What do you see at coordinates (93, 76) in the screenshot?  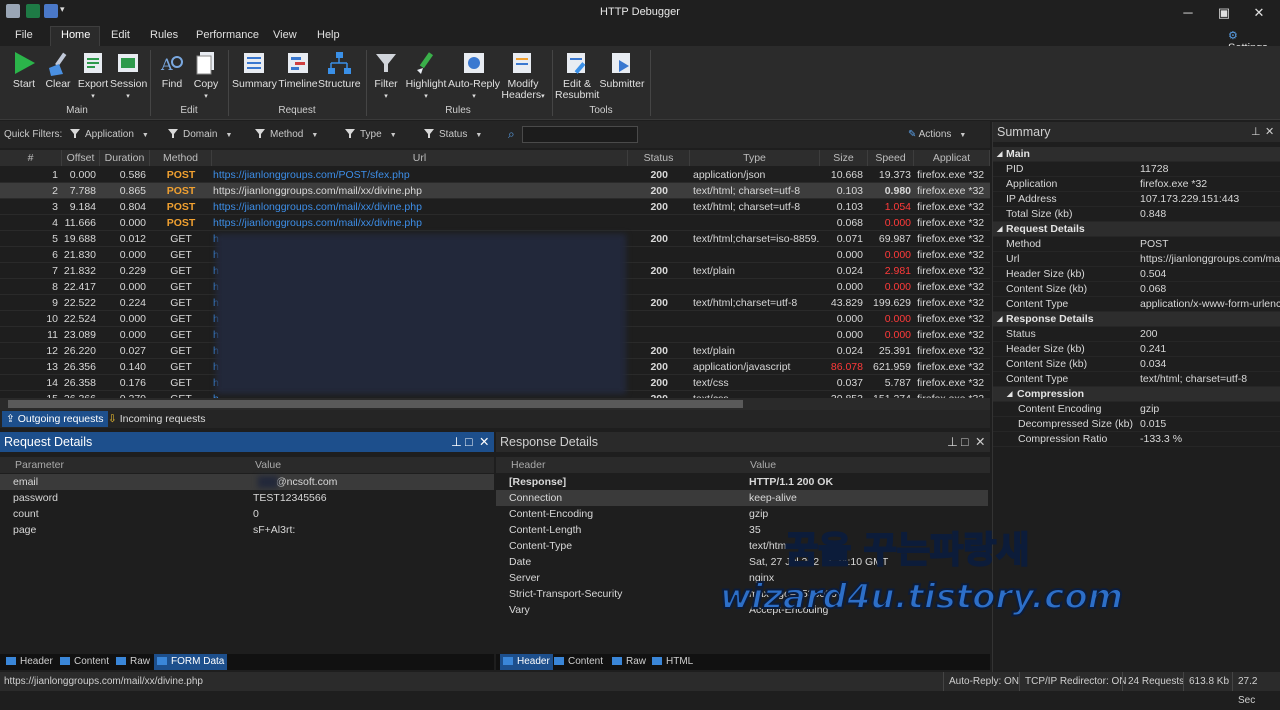 I see `export-button: Export ▾` at bounding box center [93, 76].